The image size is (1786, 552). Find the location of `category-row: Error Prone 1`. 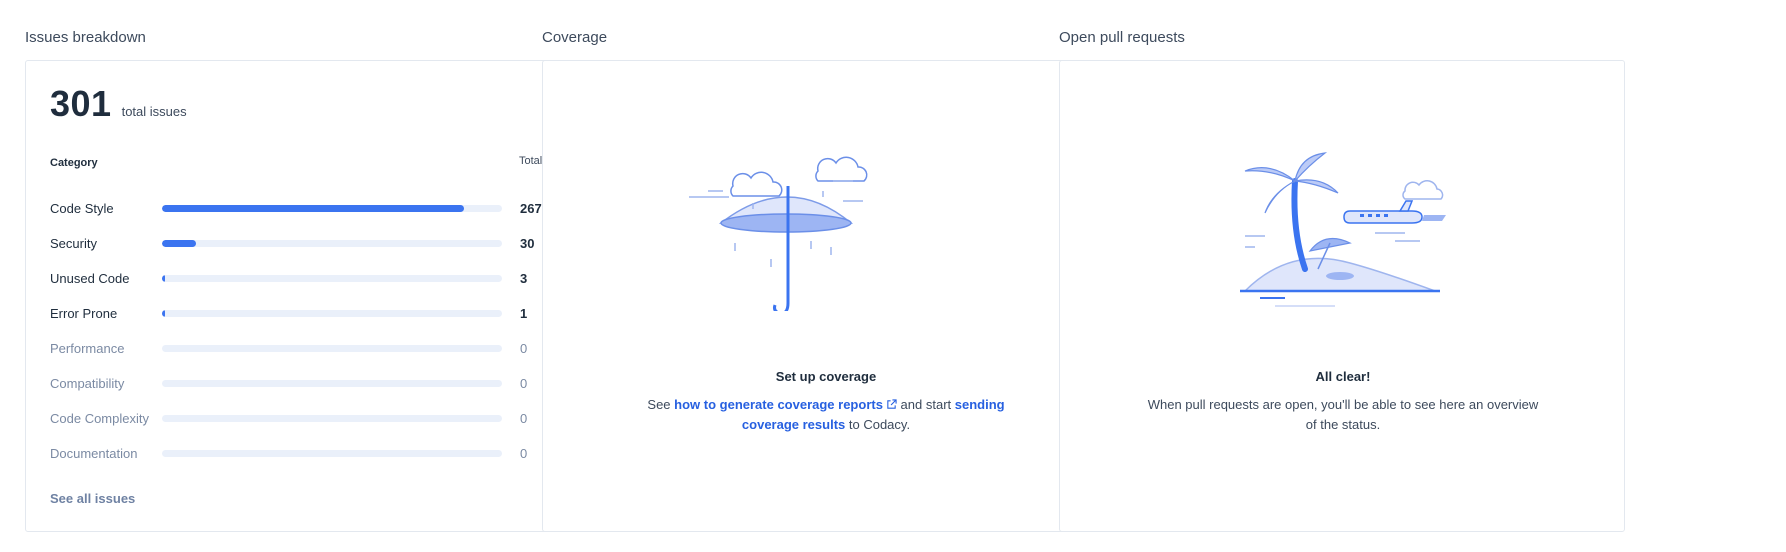

category-row: Error Prone 1 is located at coordinates (310, 313).